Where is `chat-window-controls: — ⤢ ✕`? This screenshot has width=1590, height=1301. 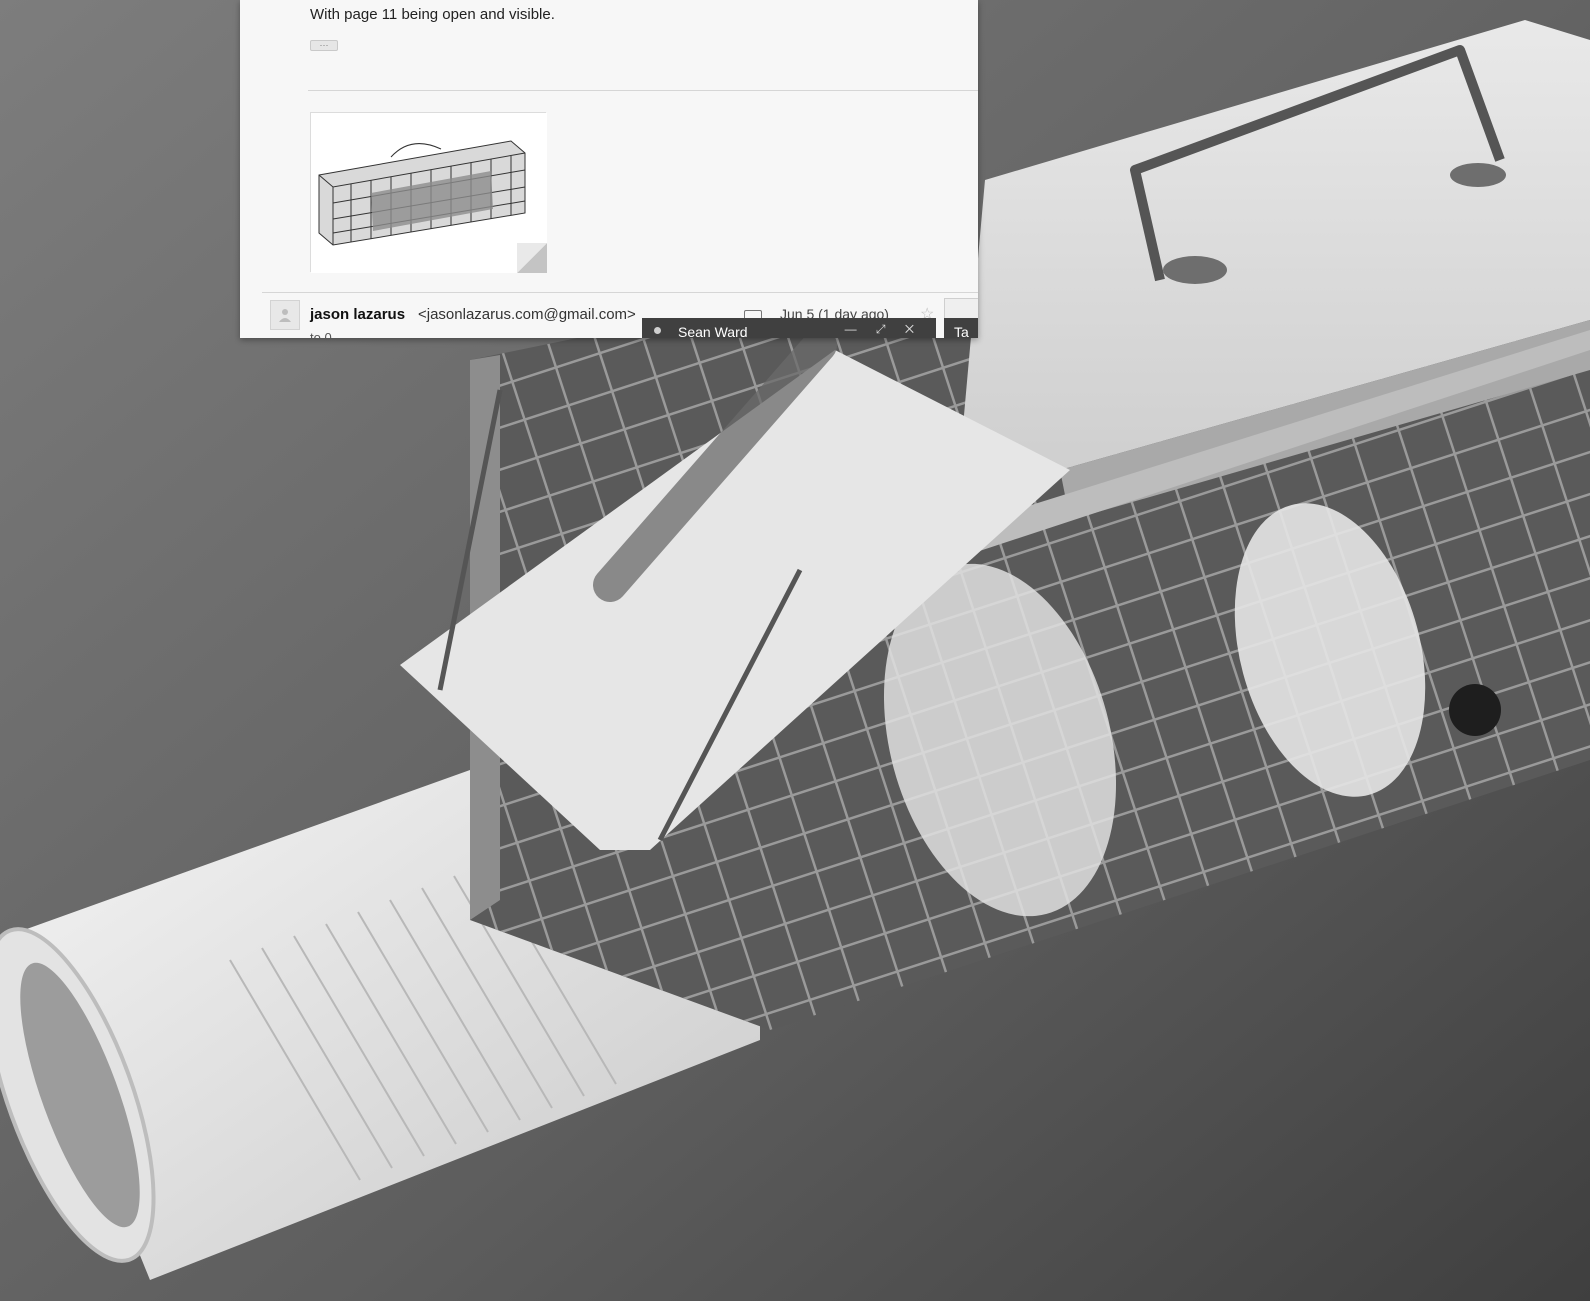 chat-window-controls: — ⤢ ✕ is located at coordinates (883, 329).